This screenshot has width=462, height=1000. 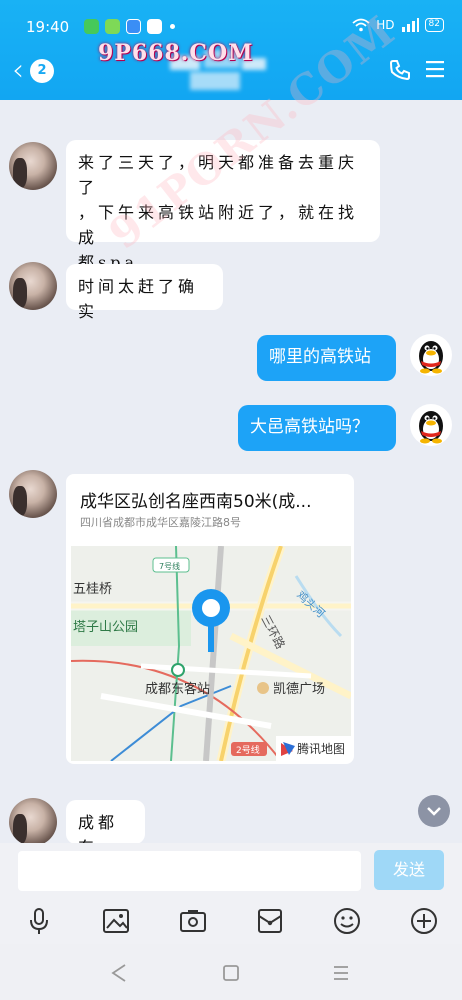 I want to click on unread-badge: 2, so click(x=42, y=71).